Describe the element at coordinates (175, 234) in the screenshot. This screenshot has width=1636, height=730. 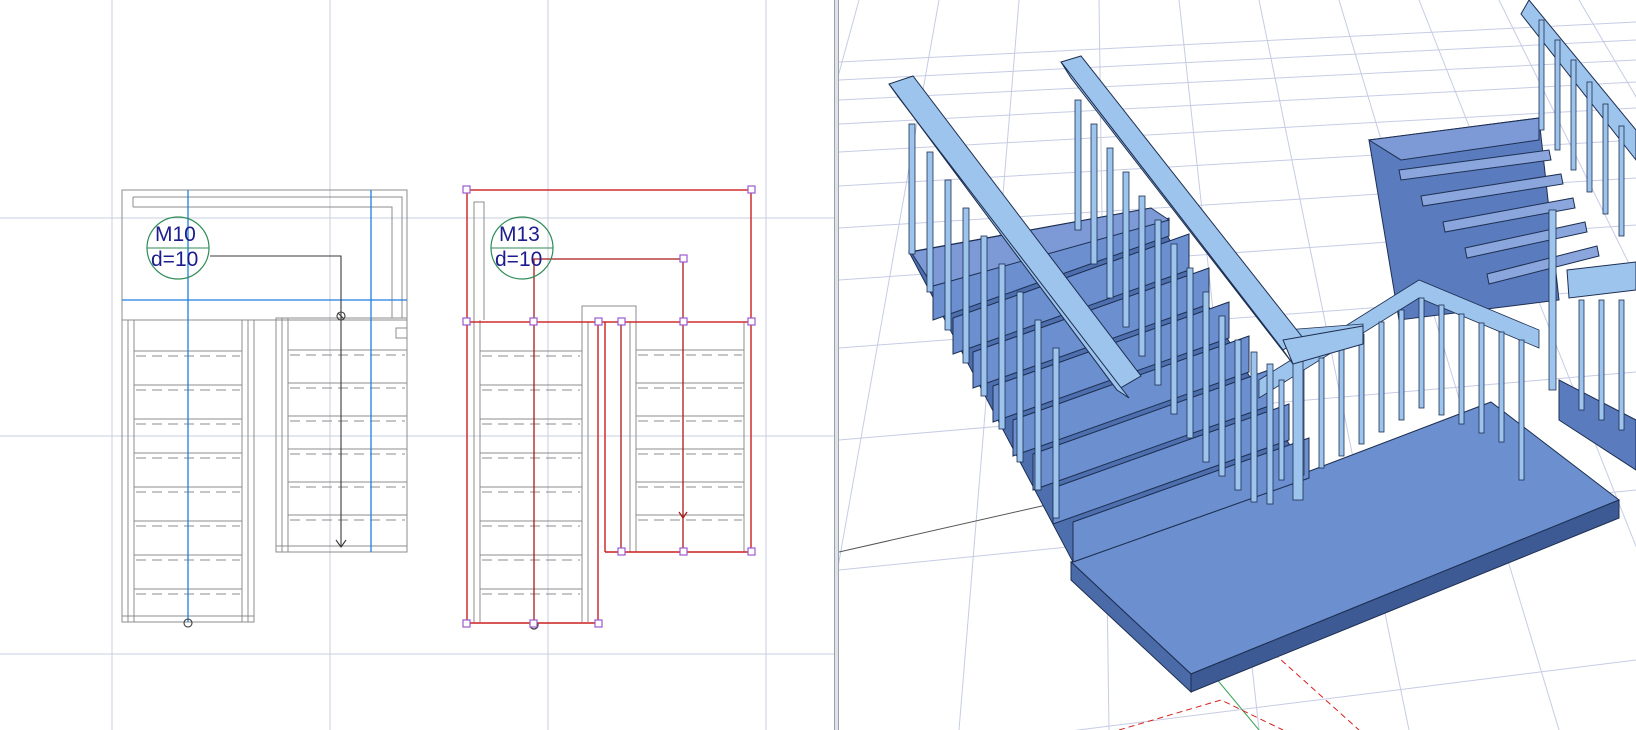
I see `marker-id-m10: M10` at that location.